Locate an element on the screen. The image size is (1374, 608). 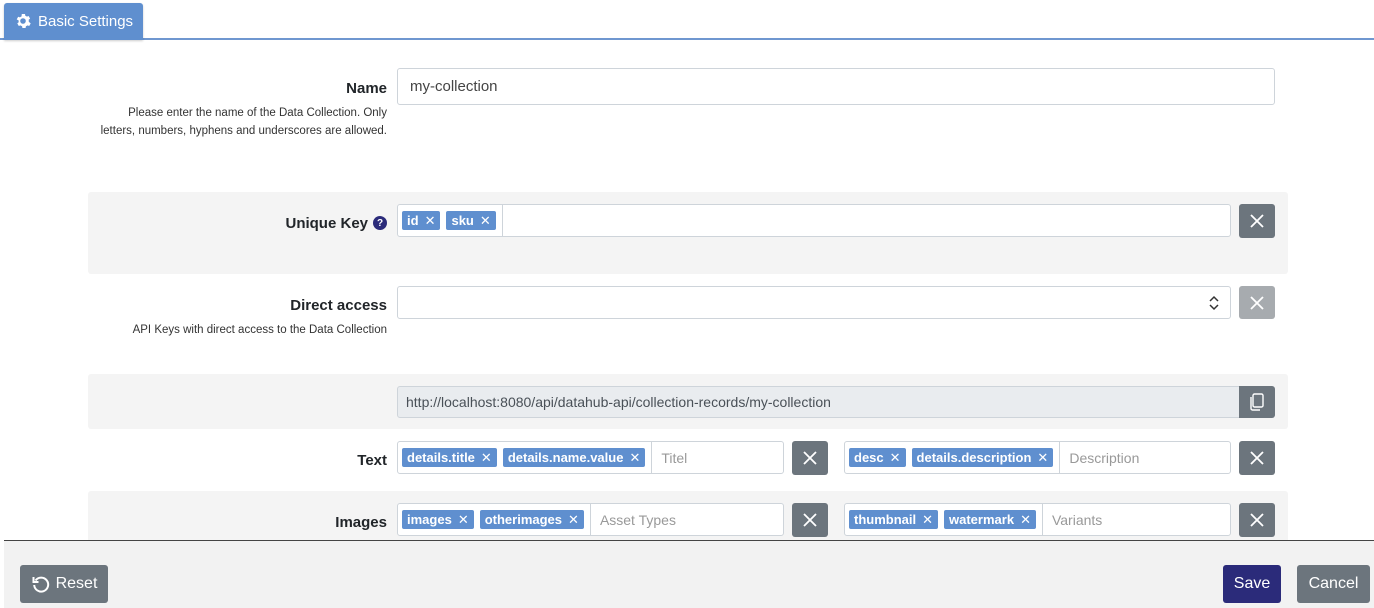
text-description-tag-input: desc ✕ details.description ✕ Description is located at coordinates (1037, 457).